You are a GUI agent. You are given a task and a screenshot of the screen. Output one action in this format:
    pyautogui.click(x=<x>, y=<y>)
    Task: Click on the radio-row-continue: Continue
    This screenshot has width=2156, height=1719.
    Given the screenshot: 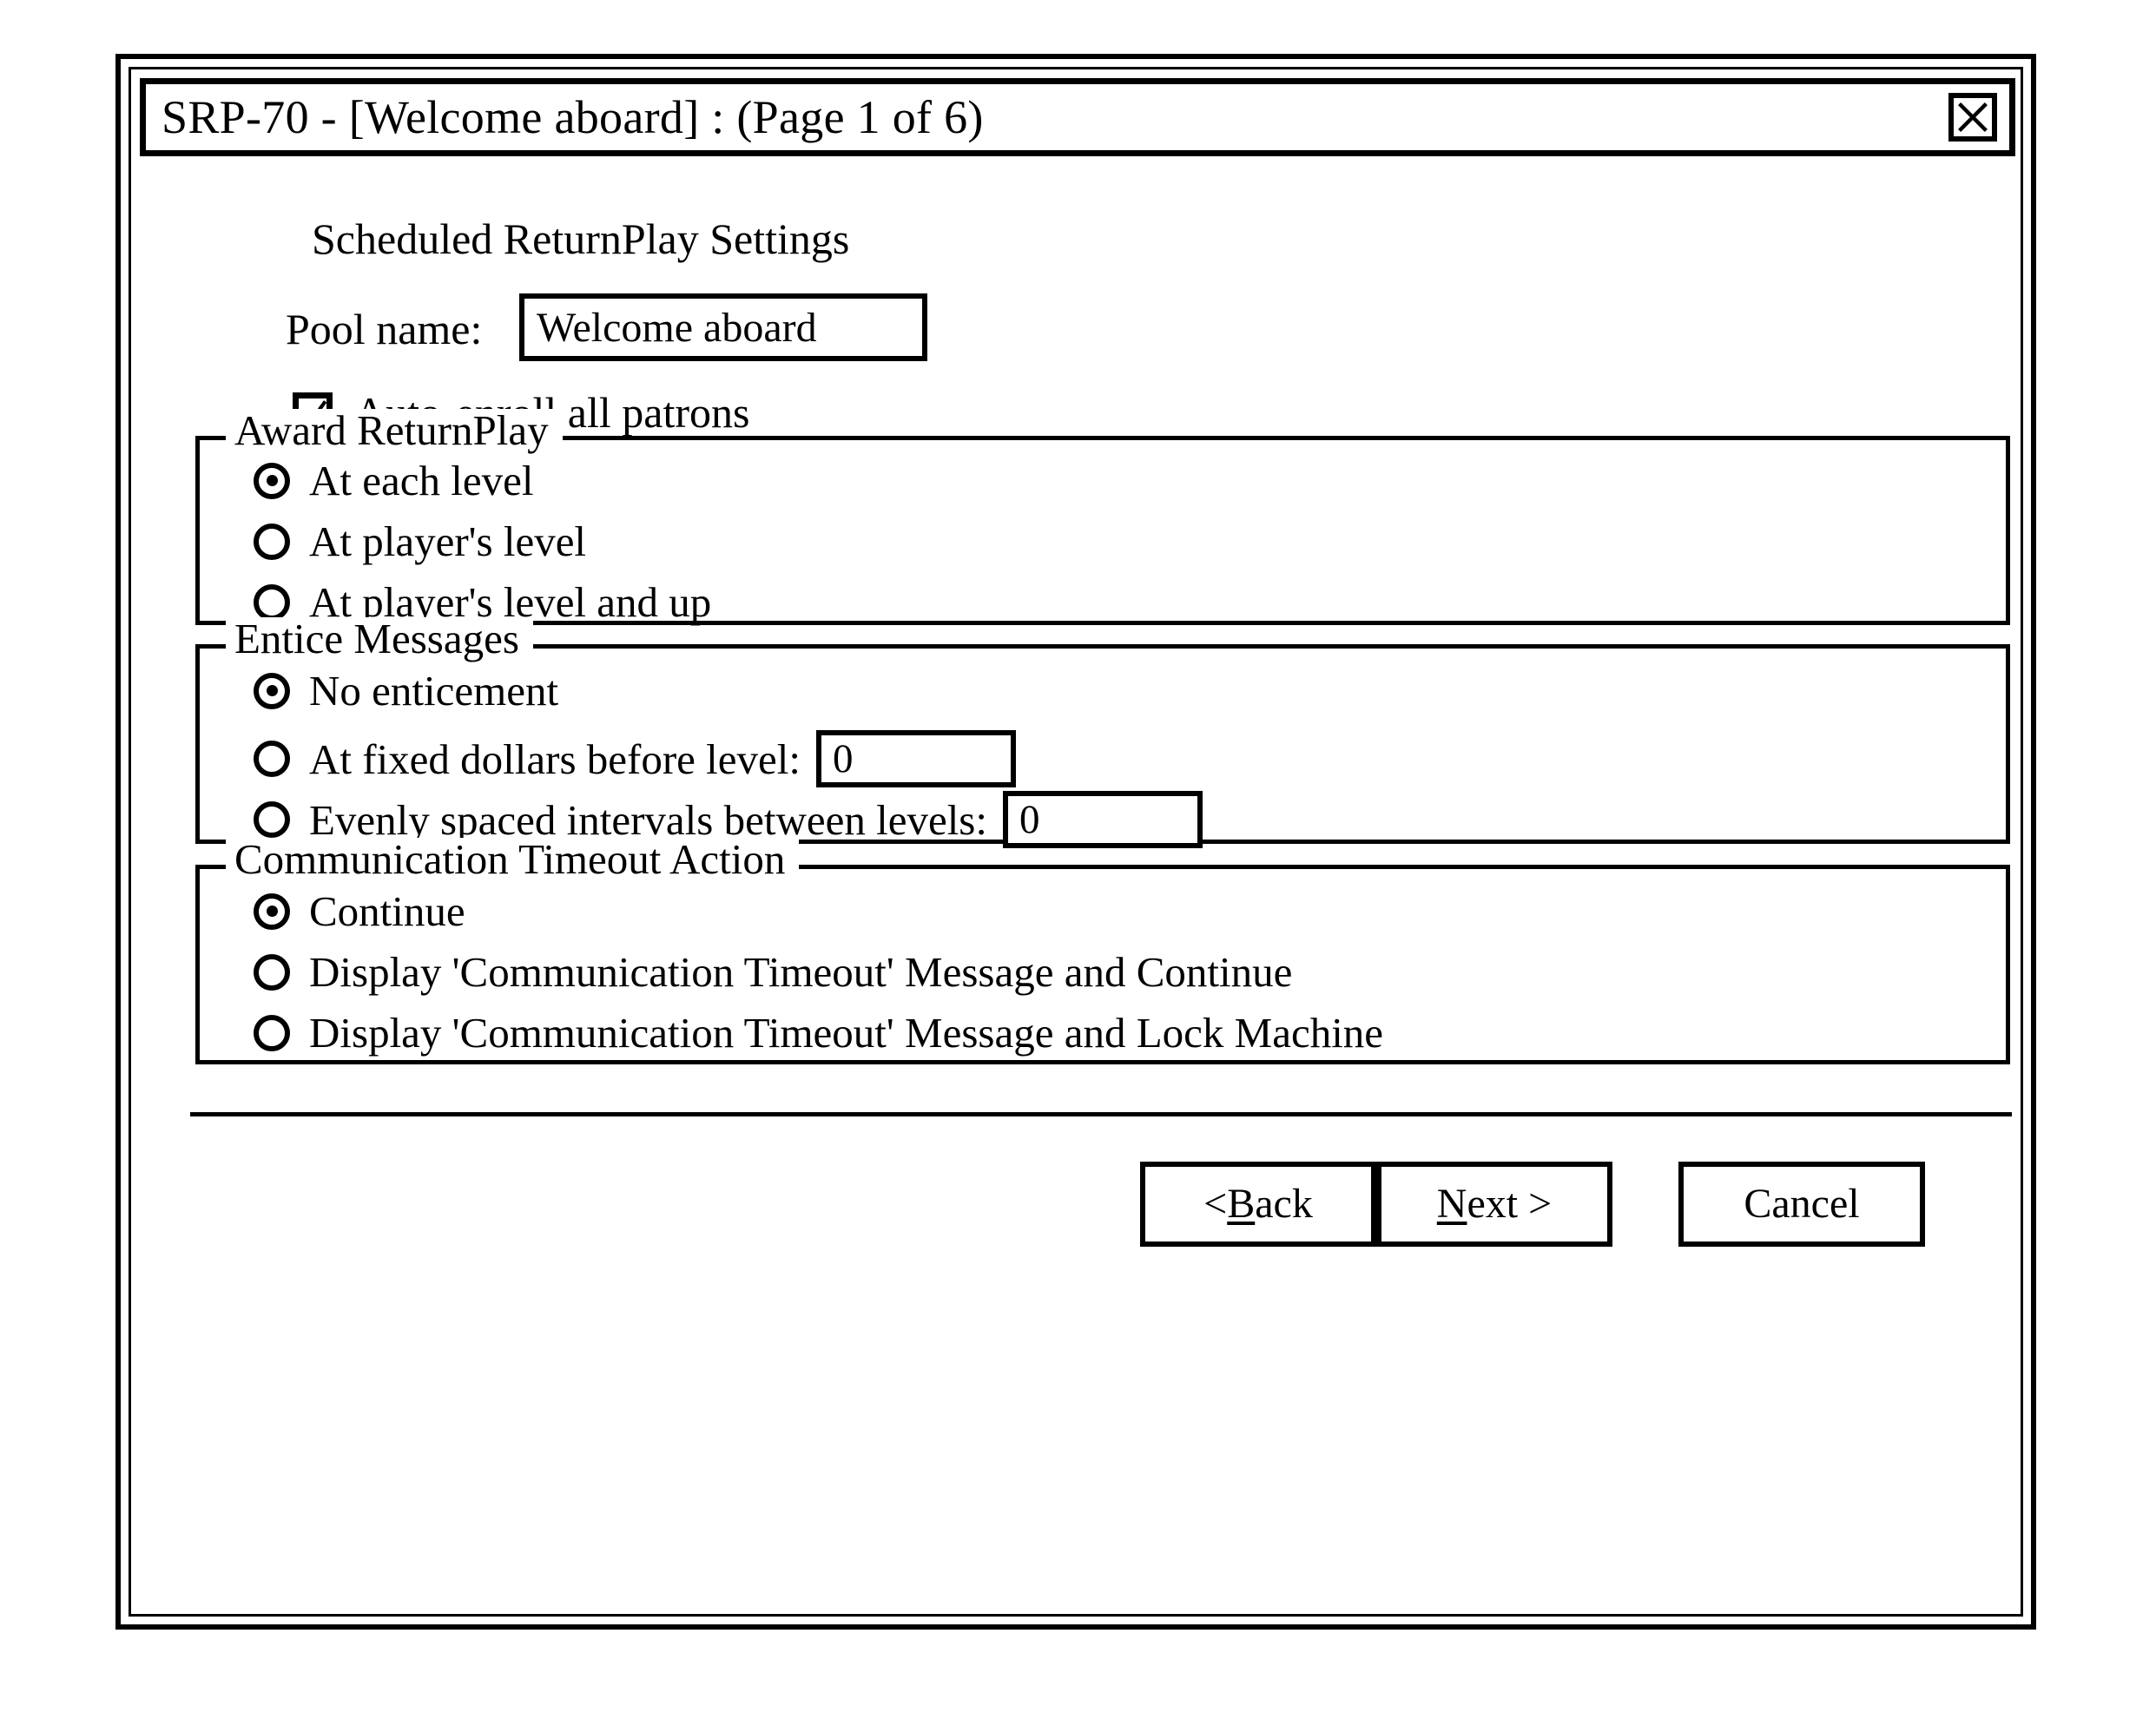 What is the action you would take?
    pyautogui.click(x=359, y=911)
    